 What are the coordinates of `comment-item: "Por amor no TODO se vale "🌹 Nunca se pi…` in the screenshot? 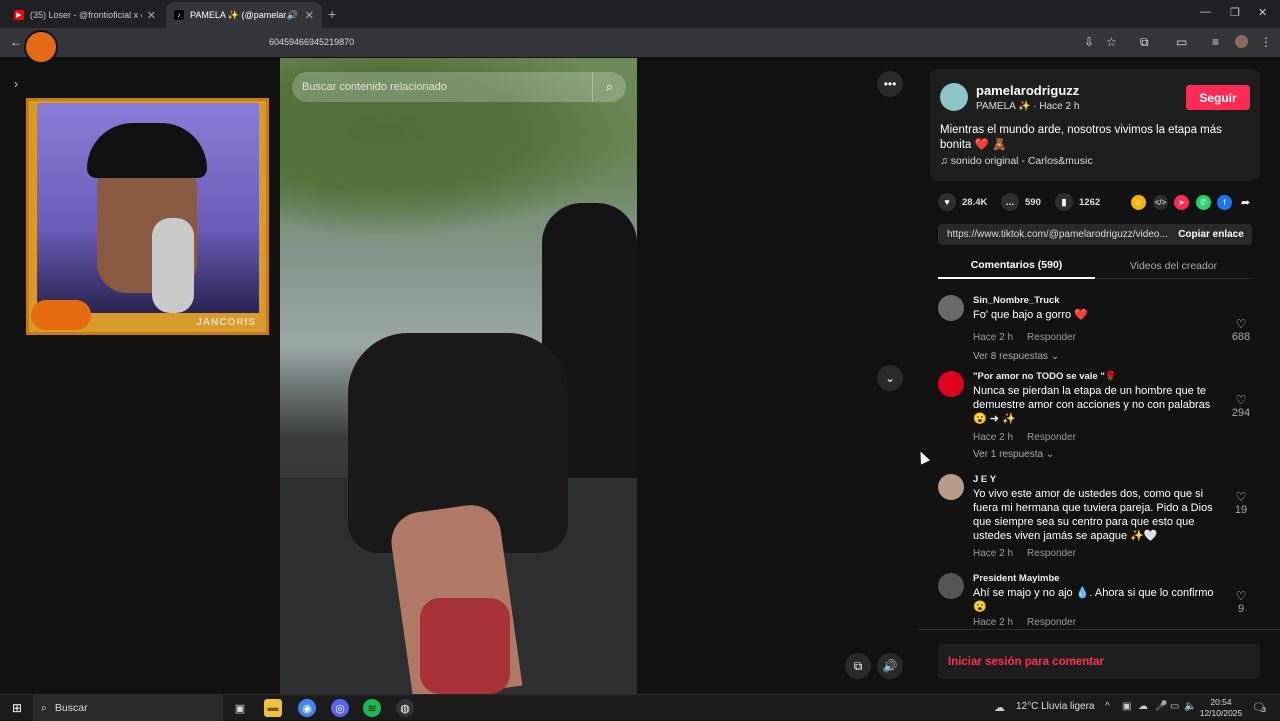 It's located at (1103, 419).